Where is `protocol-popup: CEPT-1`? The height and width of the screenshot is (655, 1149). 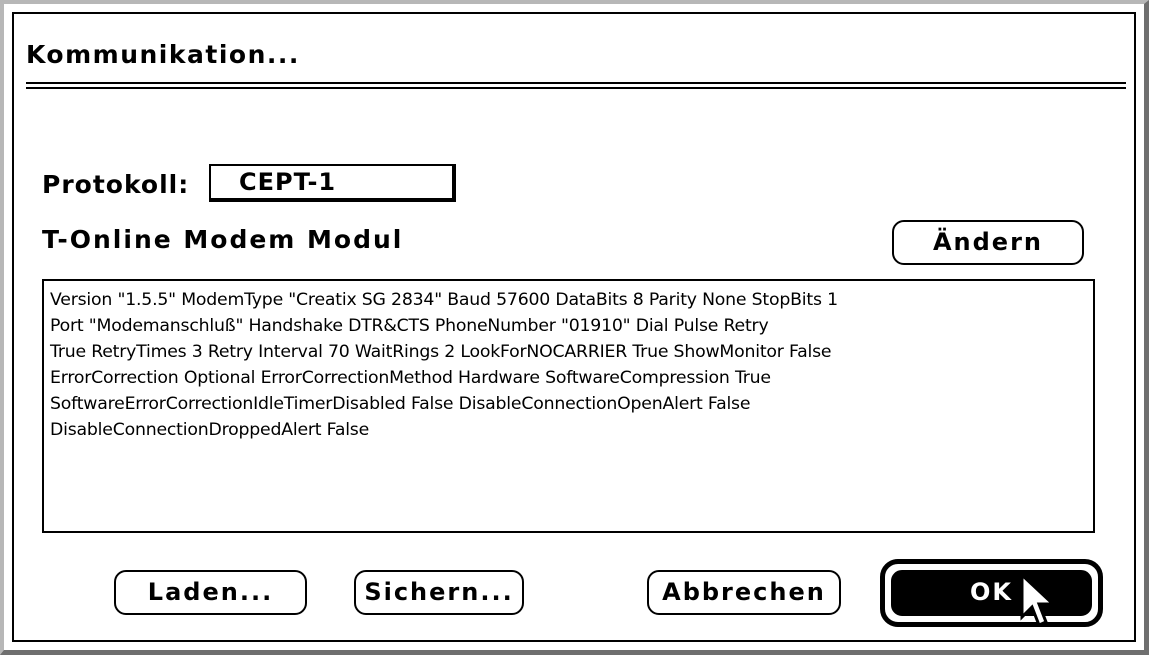
protocol-popup: CEPT-1 is located at coordinates (332, 183).